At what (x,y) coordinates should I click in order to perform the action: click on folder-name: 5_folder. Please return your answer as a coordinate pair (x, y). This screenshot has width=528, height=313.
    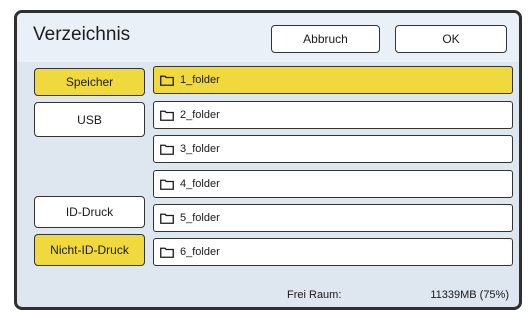
    Looking at the image, I should click on (200, 218).